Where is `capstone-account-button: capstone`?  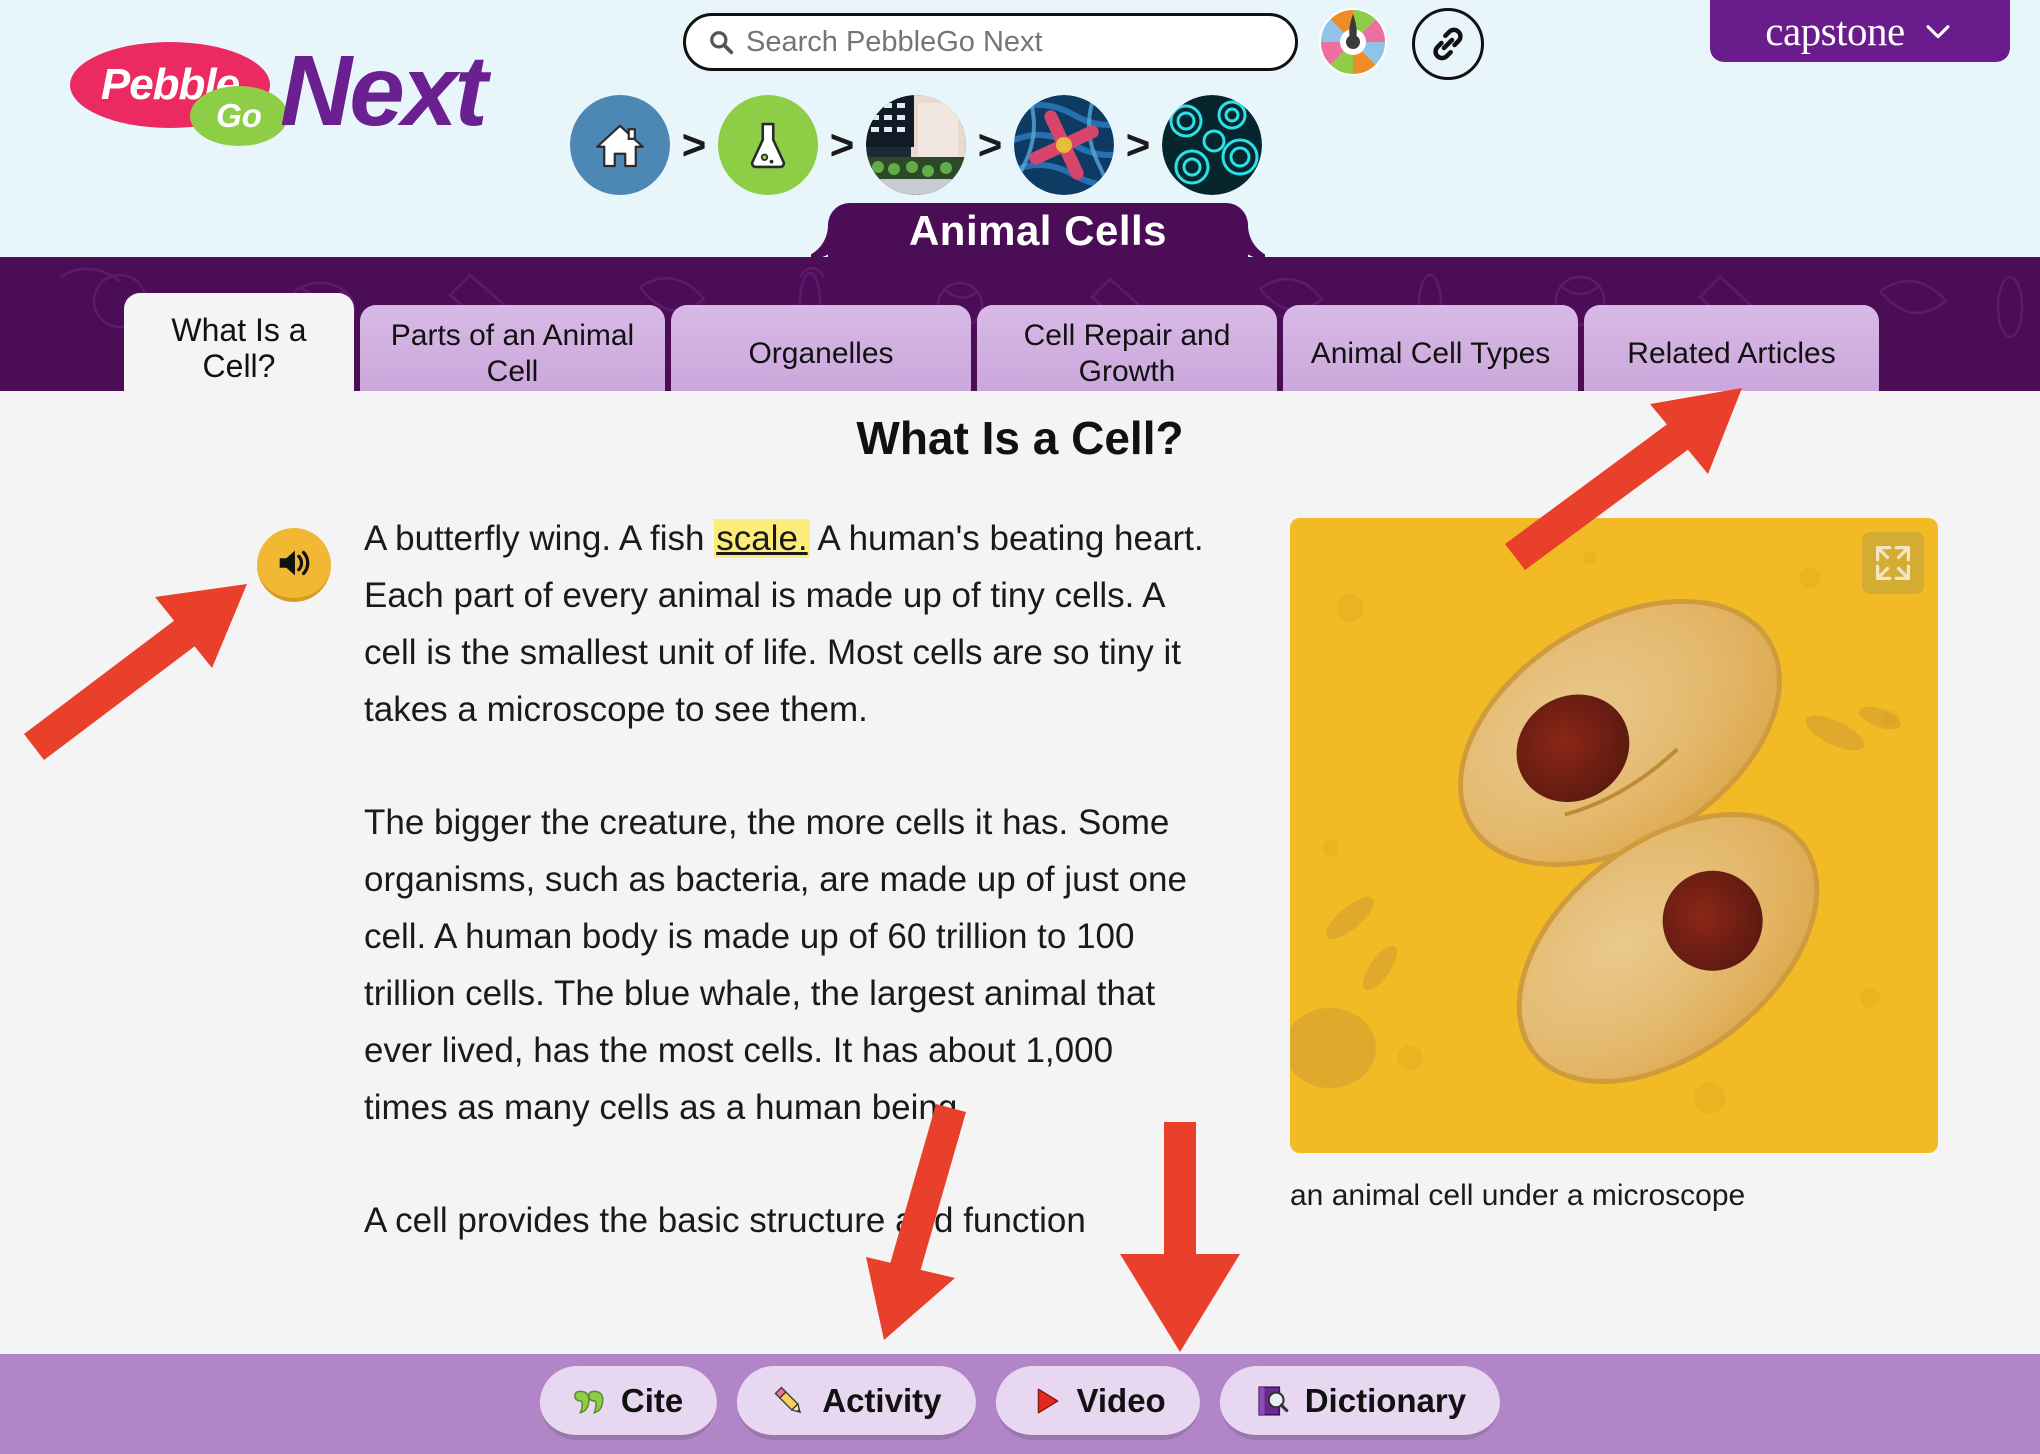 capstone-account-button: capstone is located at coordinates (1860, 31).